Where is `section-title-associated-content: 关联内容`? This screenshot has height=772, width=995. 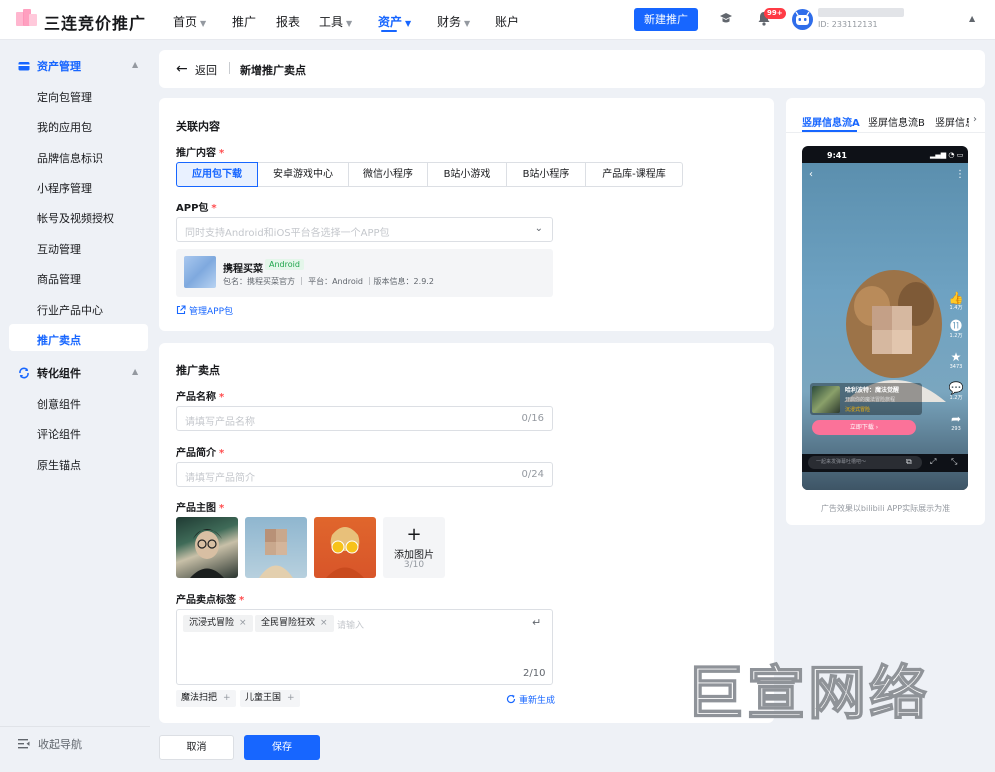
section-title-associated-content: 关联内容 is located at coordinates (198, 126).